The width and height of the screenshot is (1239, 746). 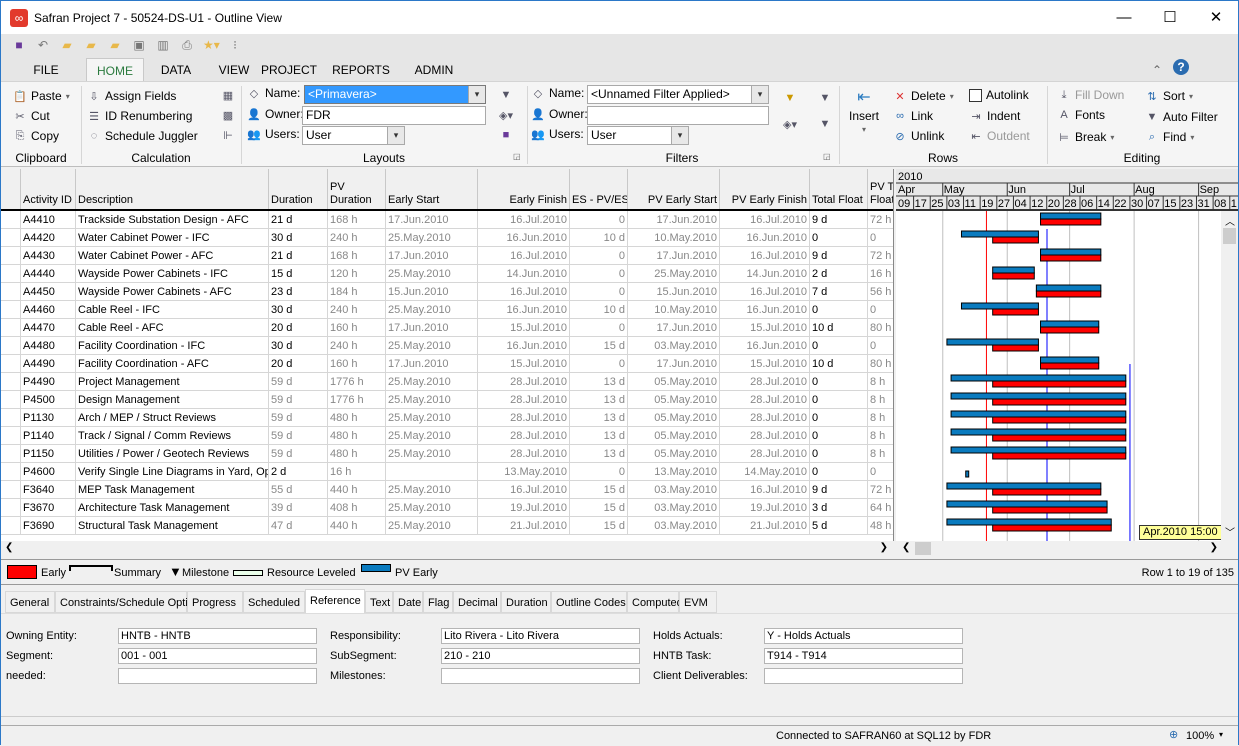 I want to click on cell-dur: 15 d, so click(x=298, y=274).